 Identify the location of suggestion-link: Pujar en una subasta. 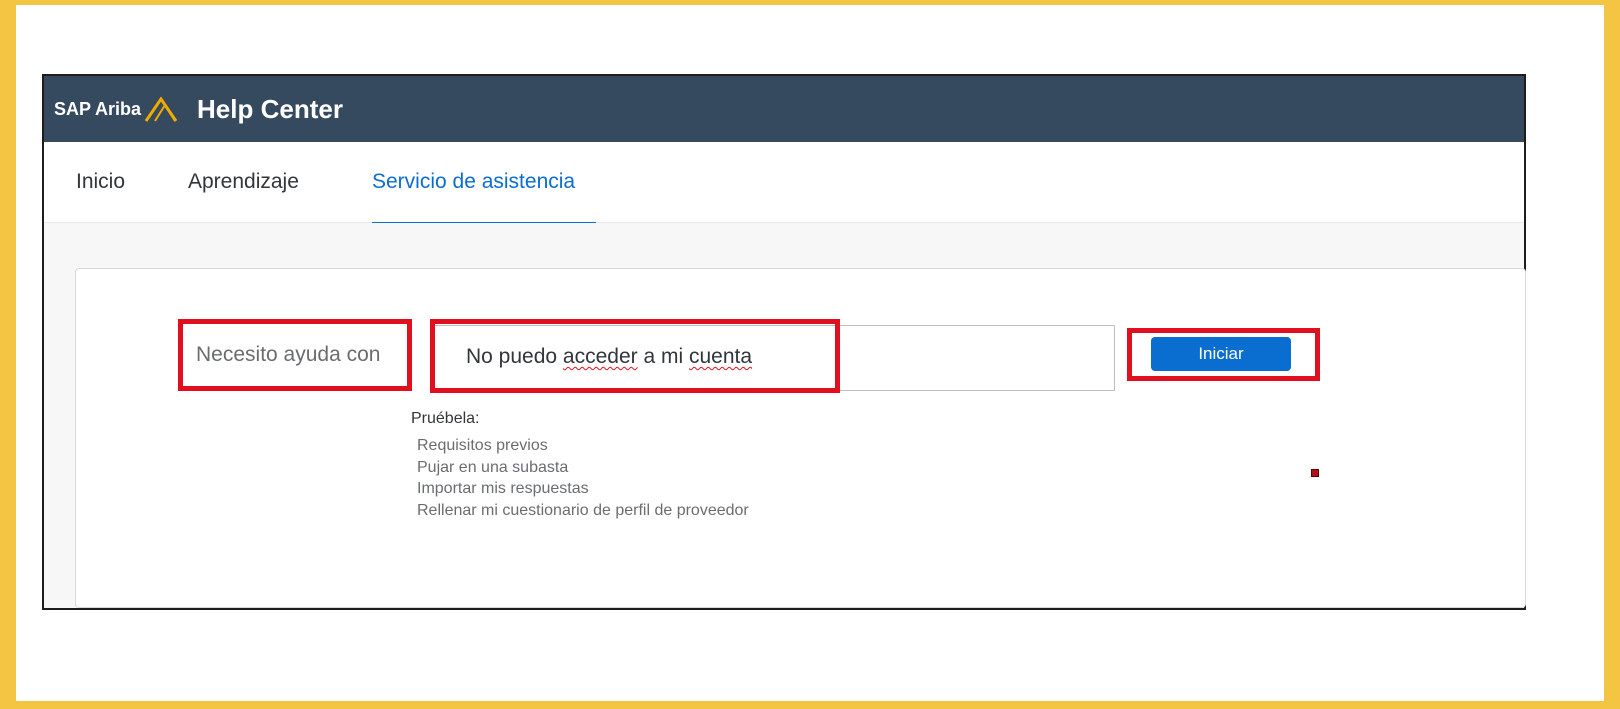
(583, 468).